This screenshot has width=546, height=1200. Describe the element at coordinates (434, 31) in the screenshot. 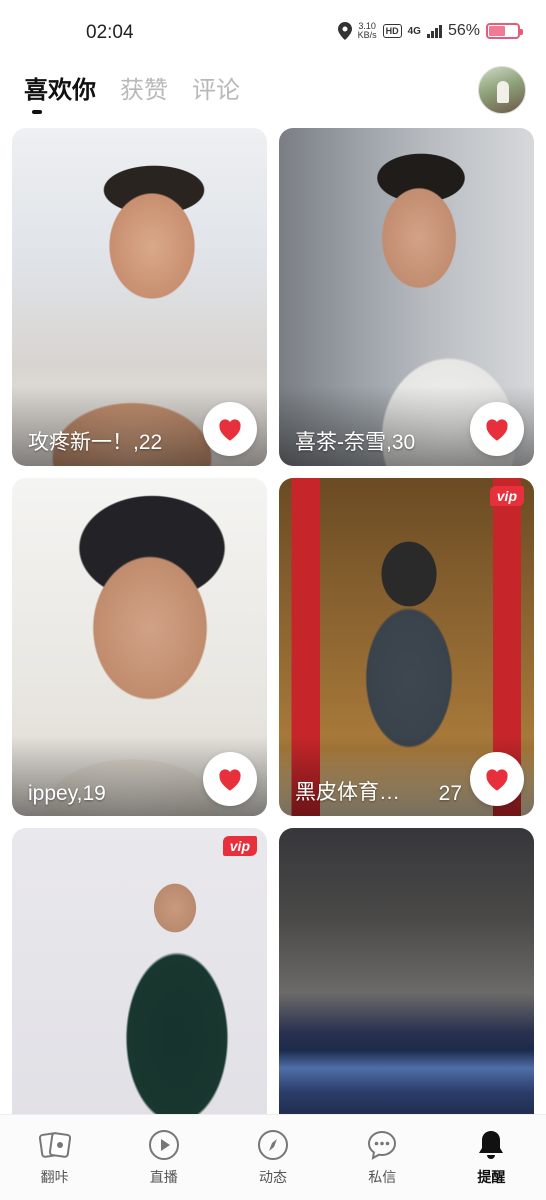

I see `signal-icon` at that location.